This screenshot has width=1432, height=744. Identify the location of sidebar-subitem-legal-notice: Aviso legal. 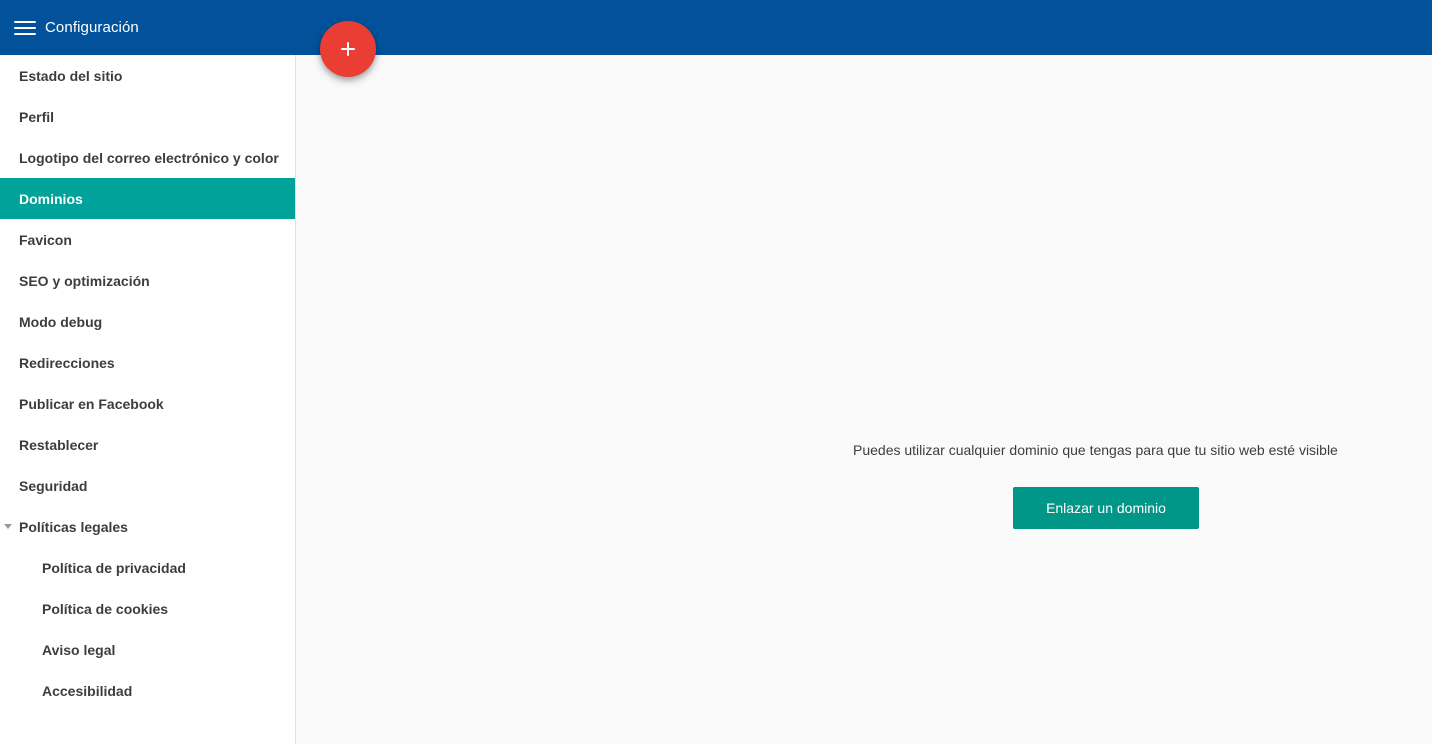
(147, 649).